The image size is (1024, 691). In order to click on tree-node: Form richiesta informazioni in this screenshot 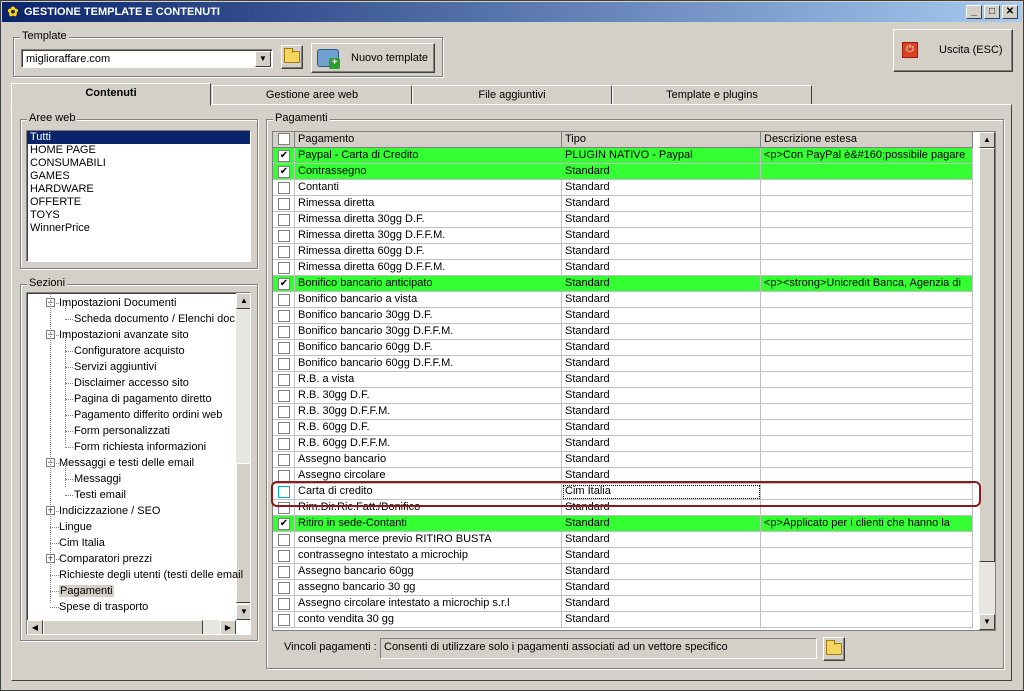, I will do `click(140, 447)`.